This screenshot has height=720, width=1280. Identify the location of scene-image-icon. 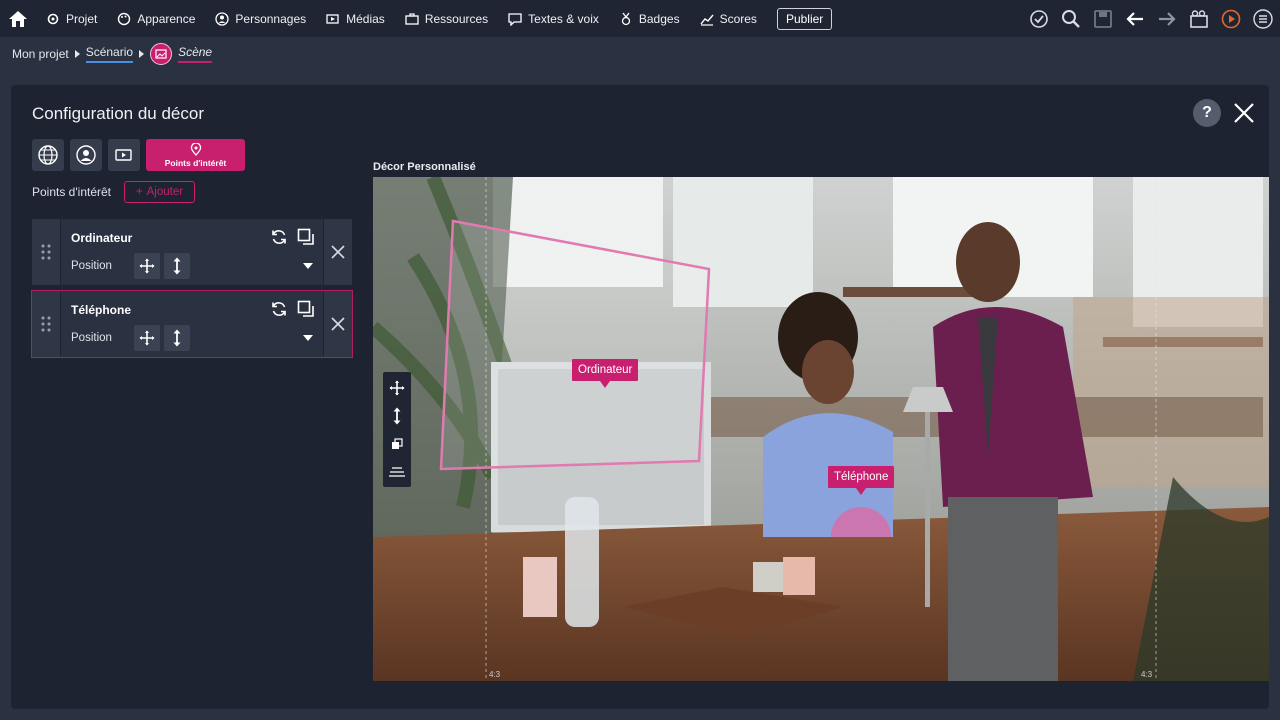
(161, 54).